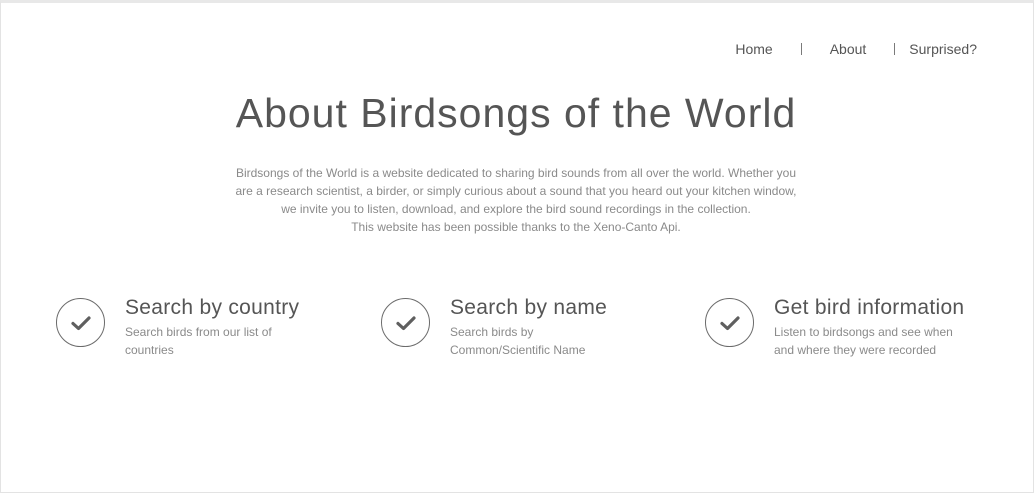 Image resolution: width=1034 pixels, height=493 pixels. What do you see at coordinates (848, 49) in the screenshot?
I see `nav-about-link: About` at bounding box center [848, 49].